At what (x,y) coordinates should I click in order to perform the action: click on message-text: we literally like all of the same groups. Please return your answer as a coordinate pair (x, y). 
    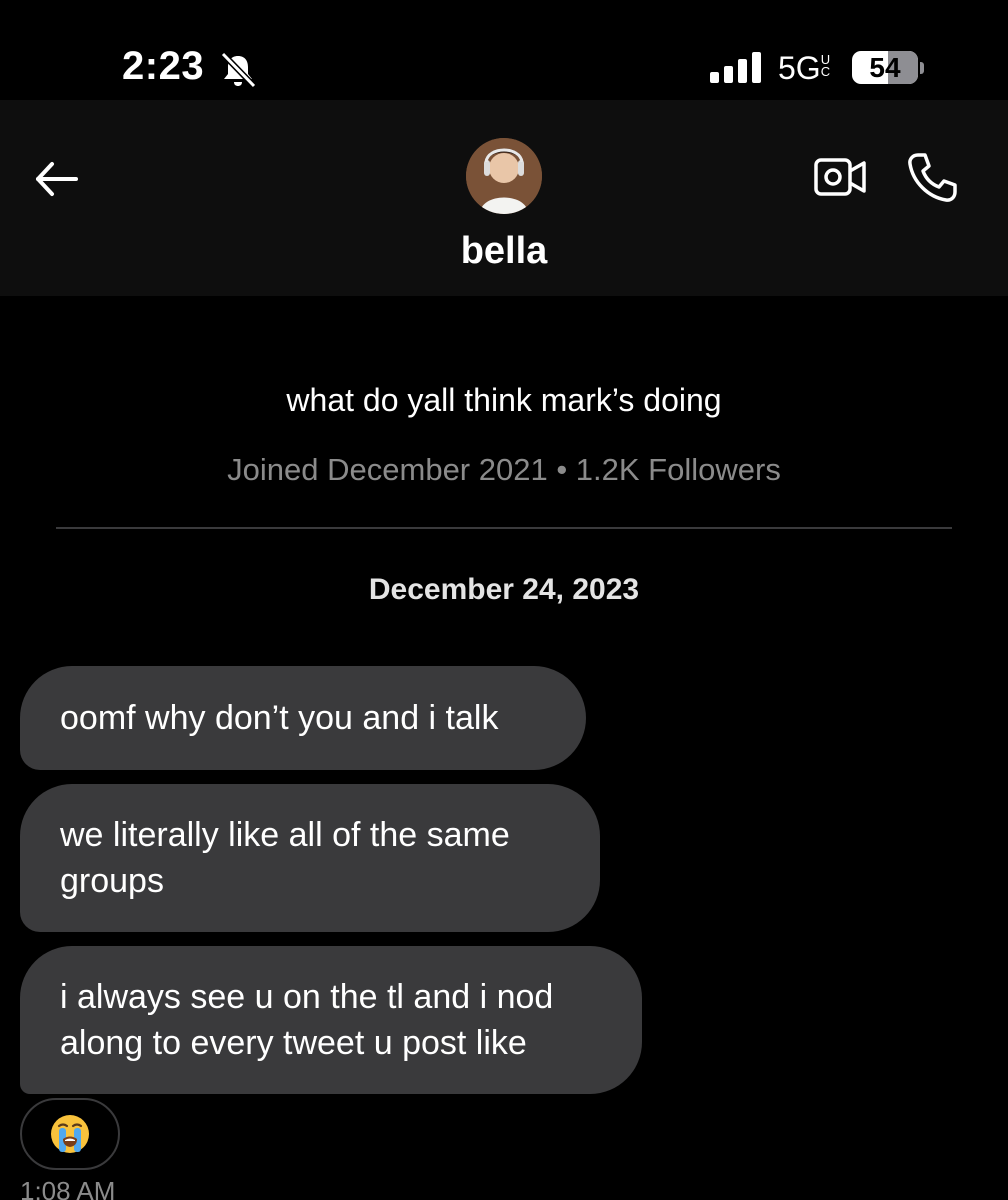
    Looking at the image, I should click on (285, 858).